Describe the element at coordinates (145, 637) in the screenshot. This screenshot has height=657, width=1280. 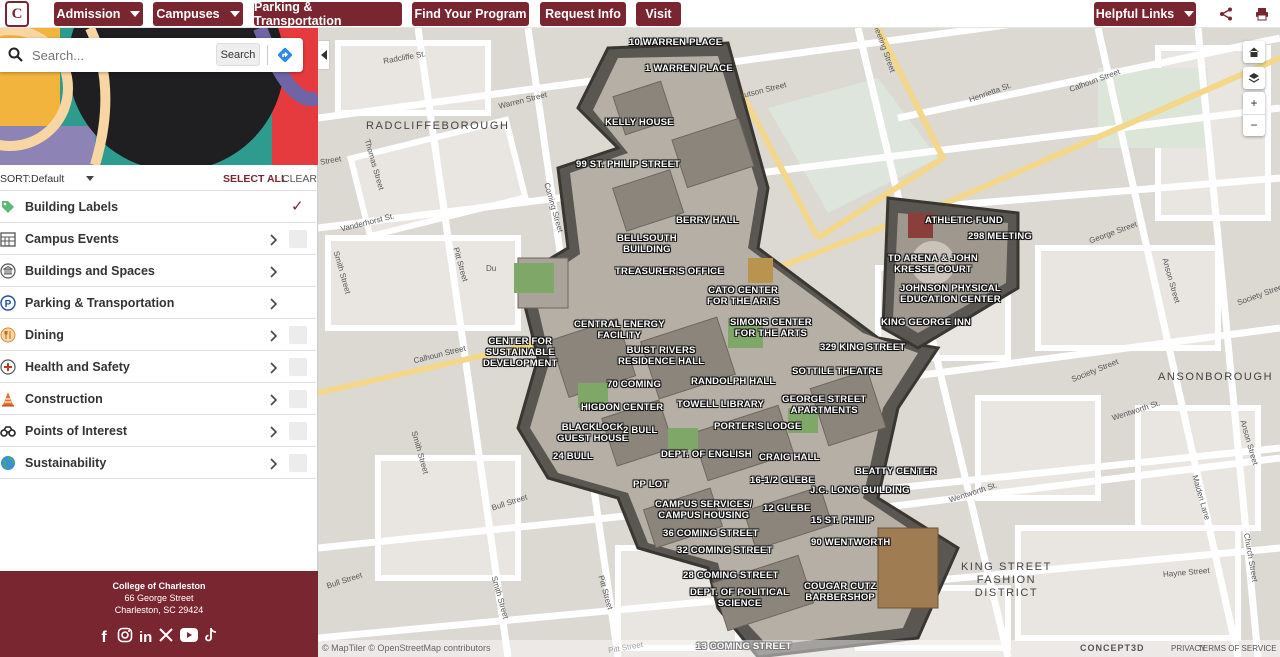
I see `linkedin-icon: in` at that location.